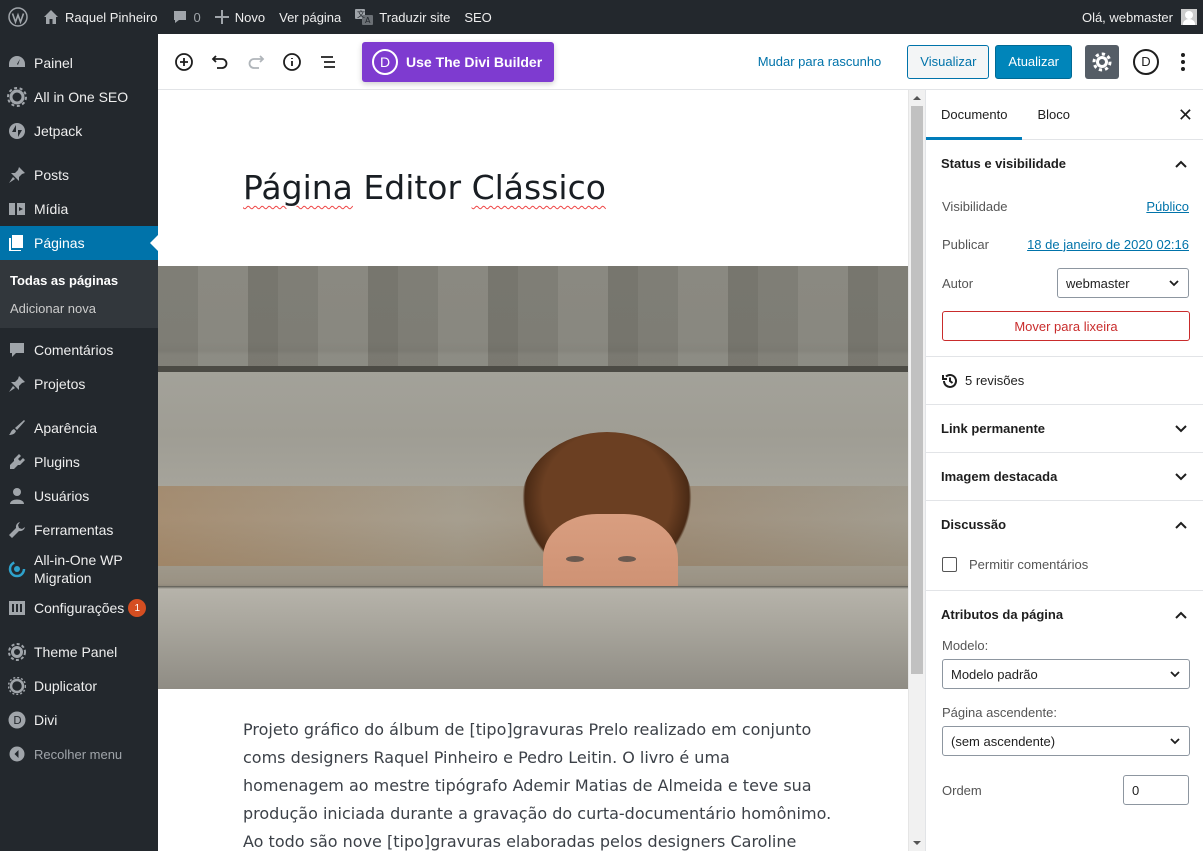 This screenshot has width=1203, height=851. I want to click on revisions-panel: 5 revisões, so click(1064, 381).